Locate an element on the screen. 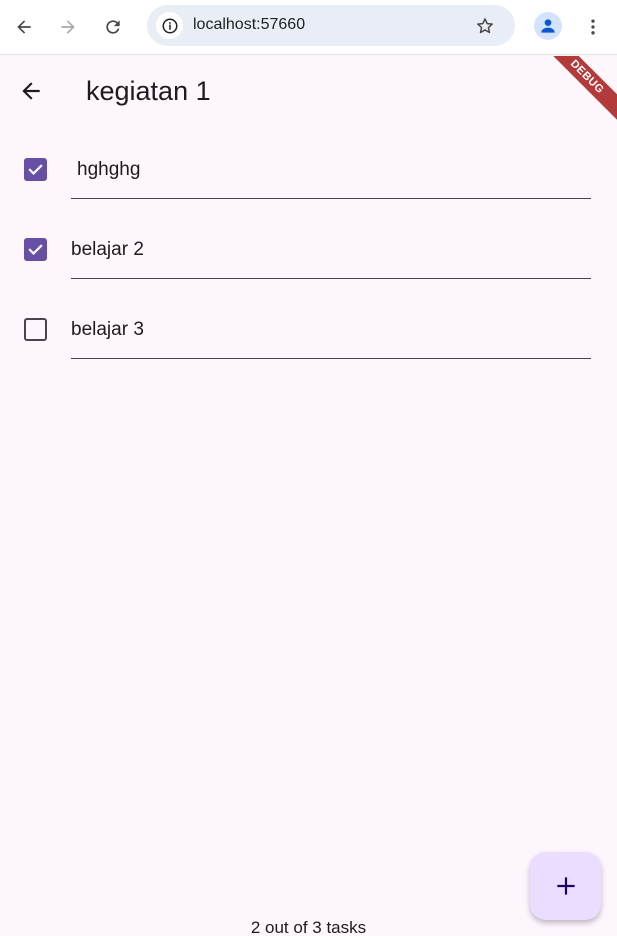 The height and width of the screenshot is (936, 617). back-button is located at coordinates (31, 91).